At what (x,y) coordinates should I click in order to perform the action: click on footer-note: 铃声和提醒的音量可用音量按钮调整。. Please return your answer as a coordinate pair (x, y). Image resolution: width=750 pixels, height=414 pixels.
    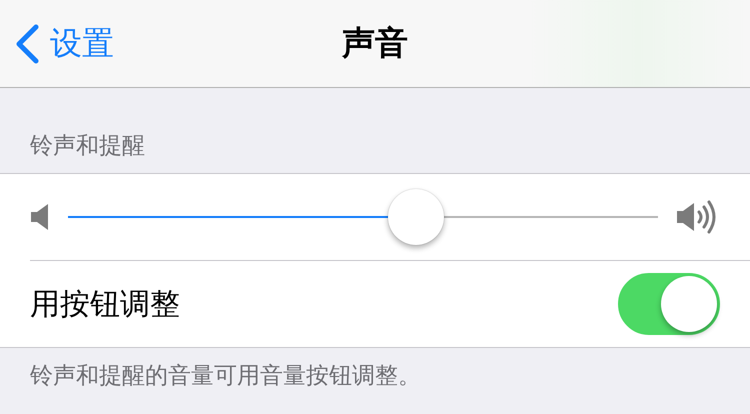
    Looking at the image, I should click on (226, 376).